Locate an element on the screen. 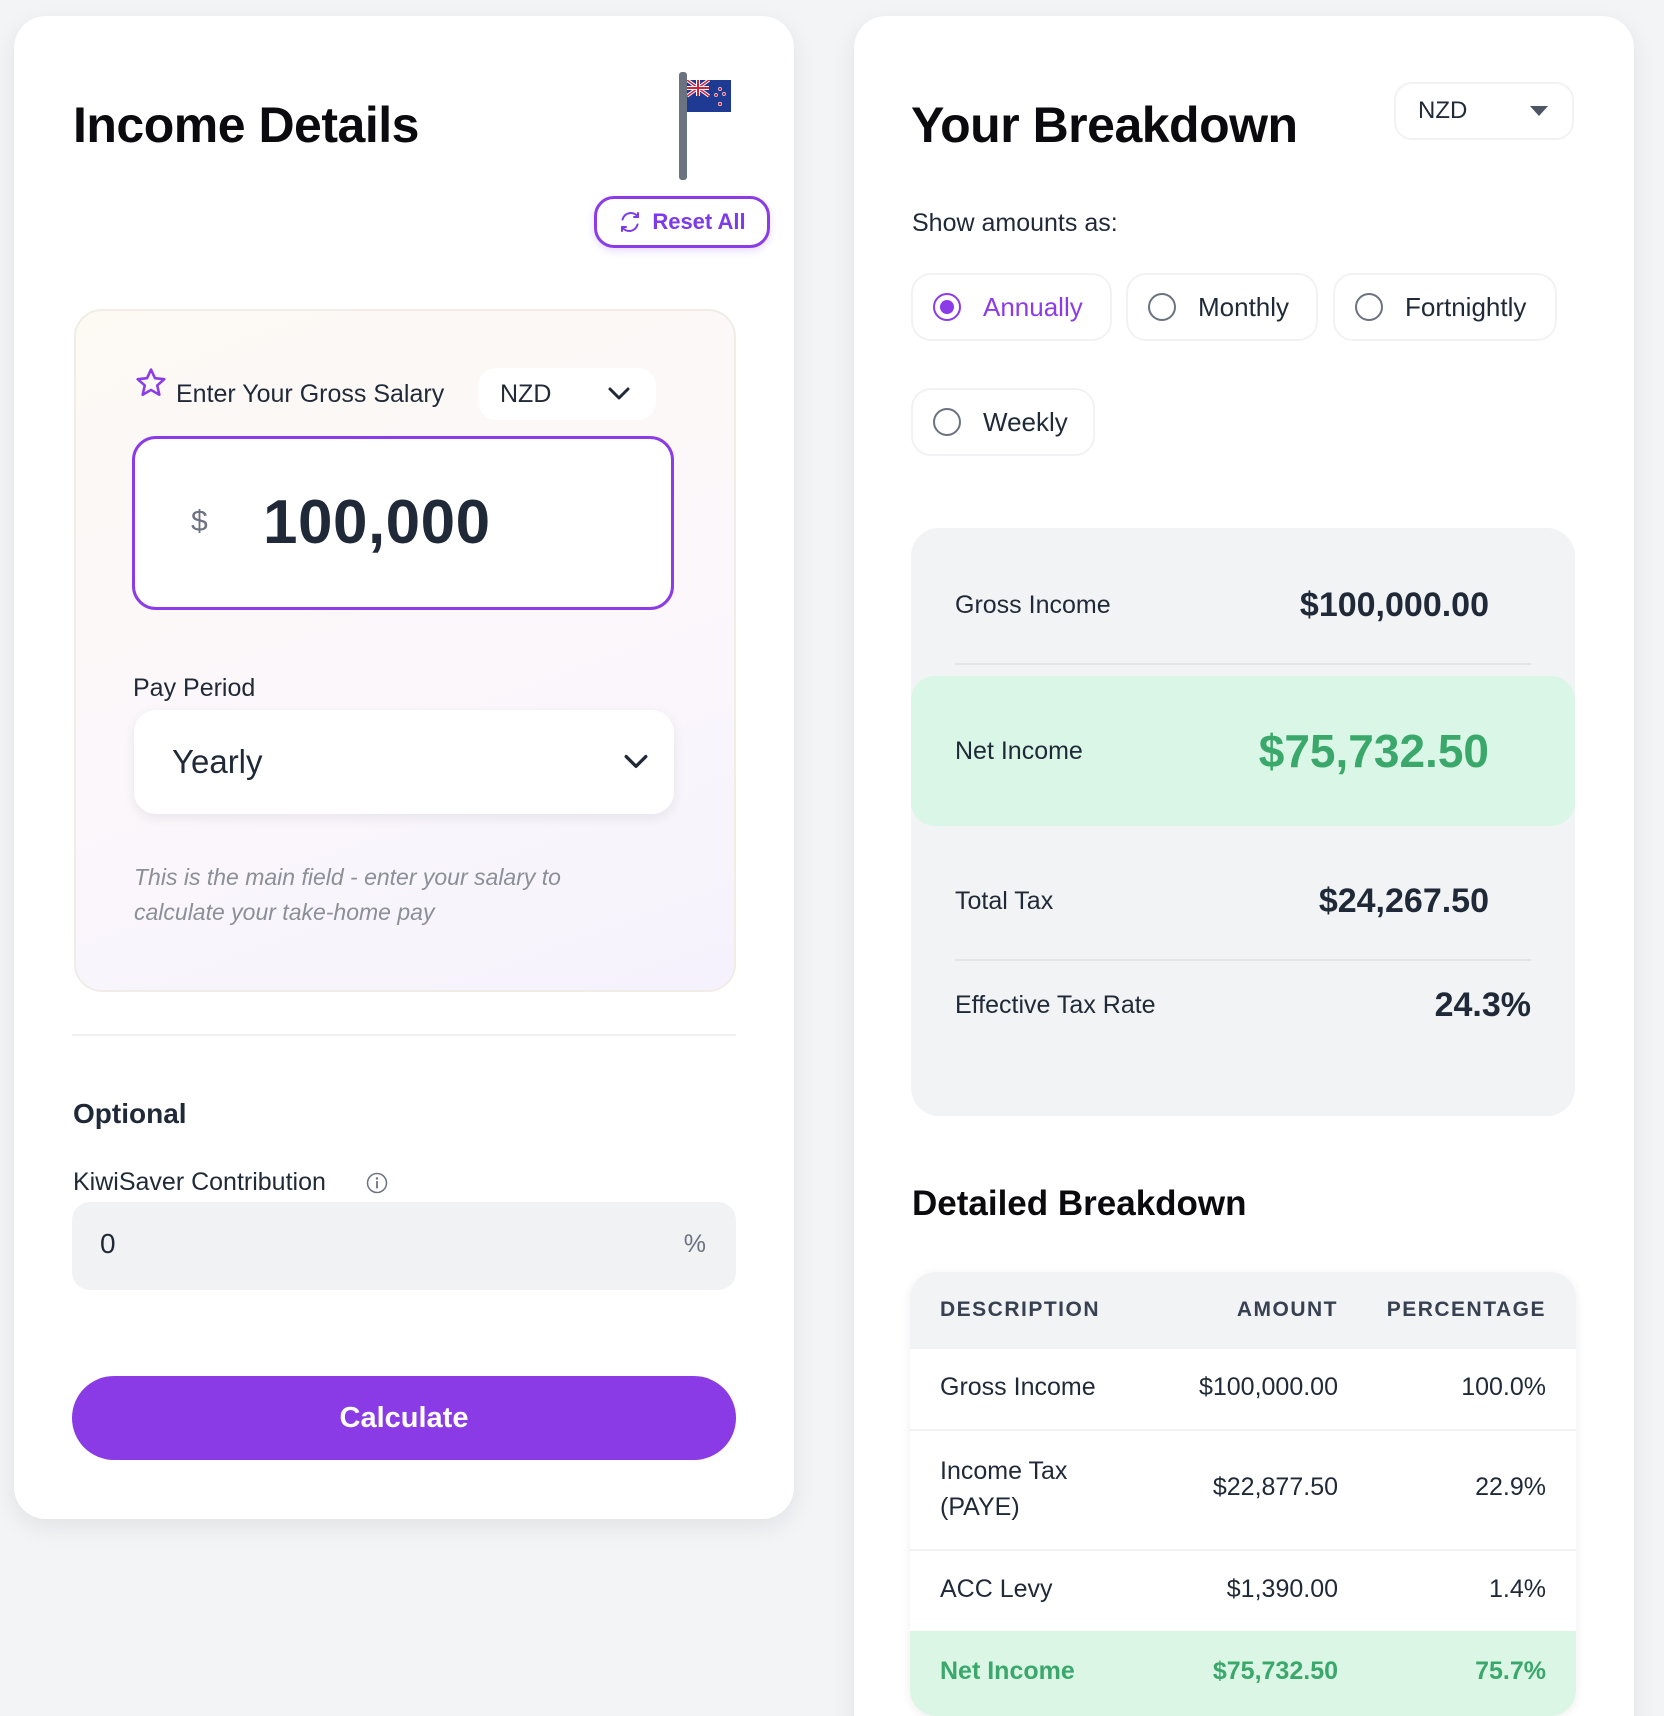 The image size is (1664, 1716). section-divider is located at coordinates (404, 1035).